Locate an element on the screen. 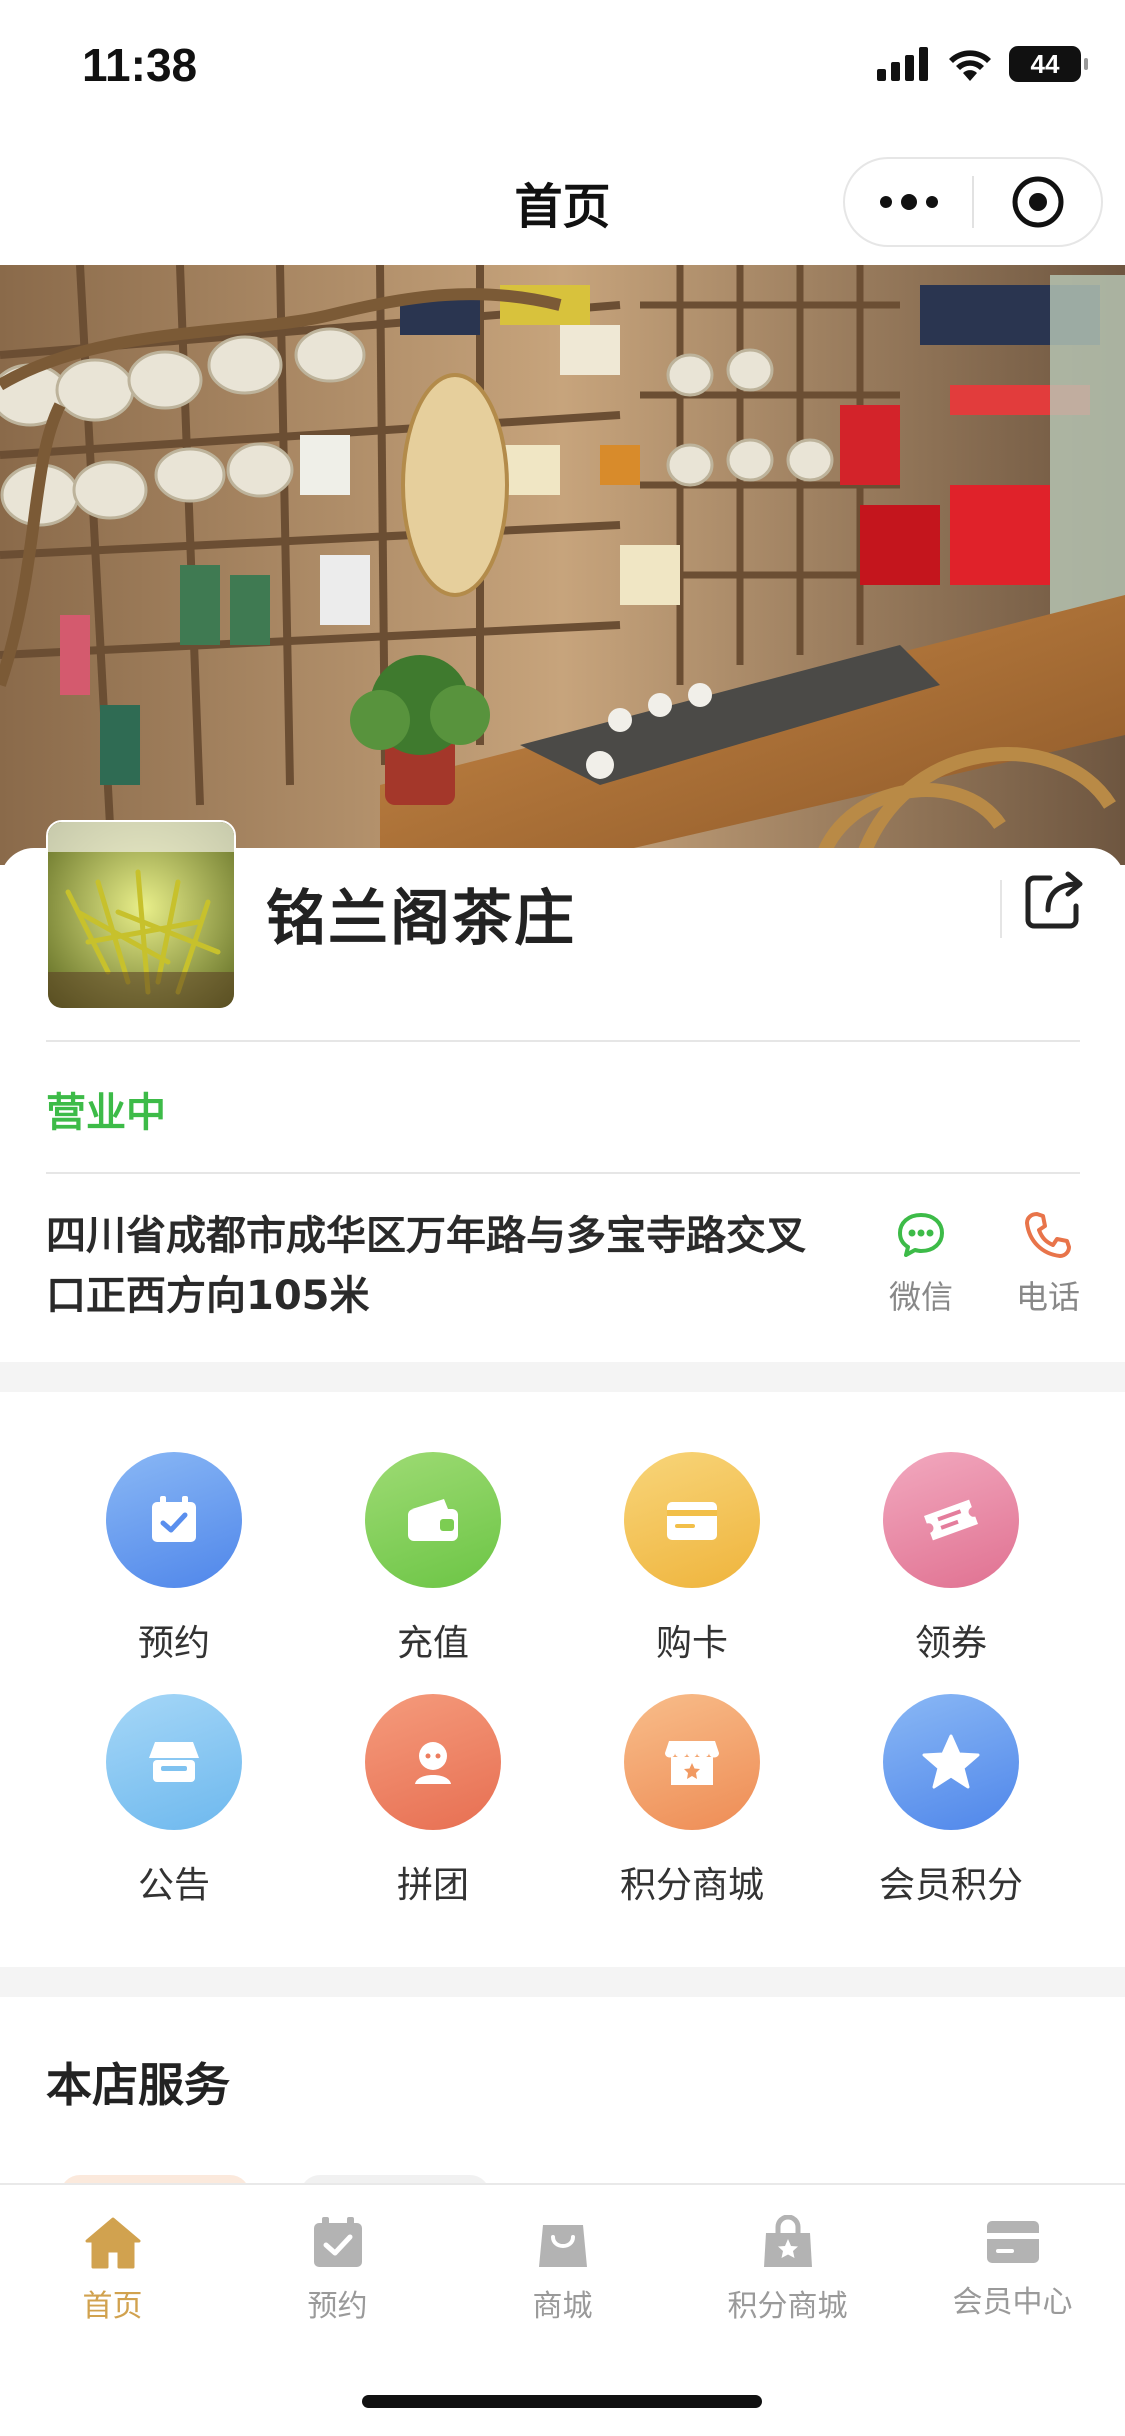  battery-indicator: 44 is located at coordinates (1048, 64).